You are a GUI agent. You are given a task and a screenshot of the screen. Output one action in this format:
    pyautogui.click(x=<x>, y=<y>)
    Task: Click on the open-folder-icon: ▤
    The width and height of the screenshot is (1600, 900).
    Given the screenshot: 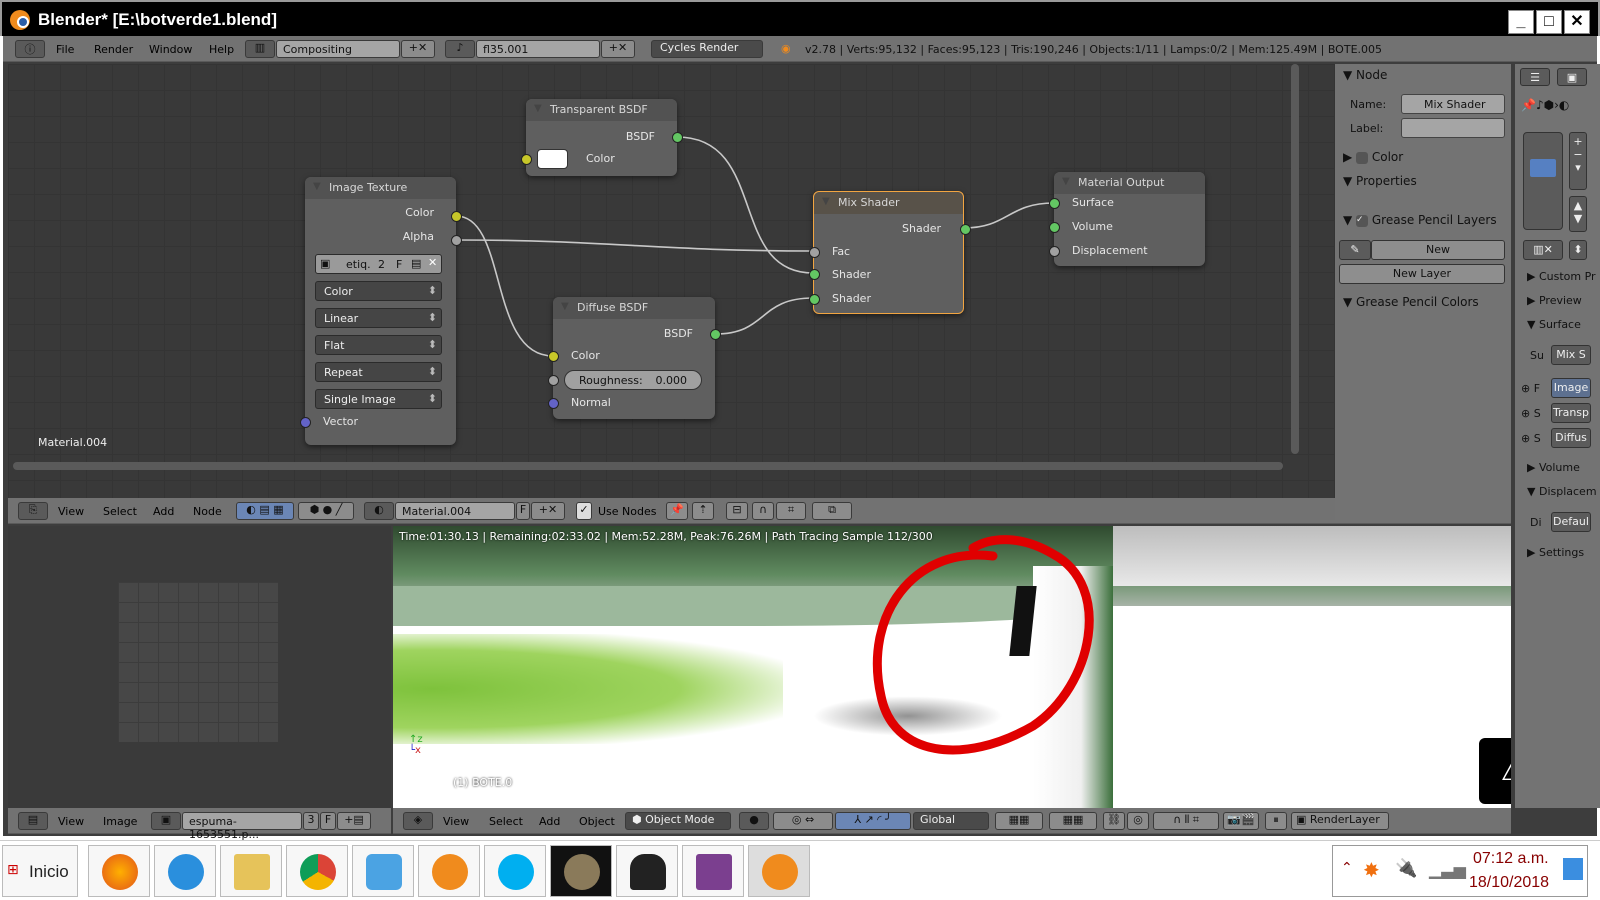 What is the action you would take?
    pyautogui.click(x=416, y=263)
    